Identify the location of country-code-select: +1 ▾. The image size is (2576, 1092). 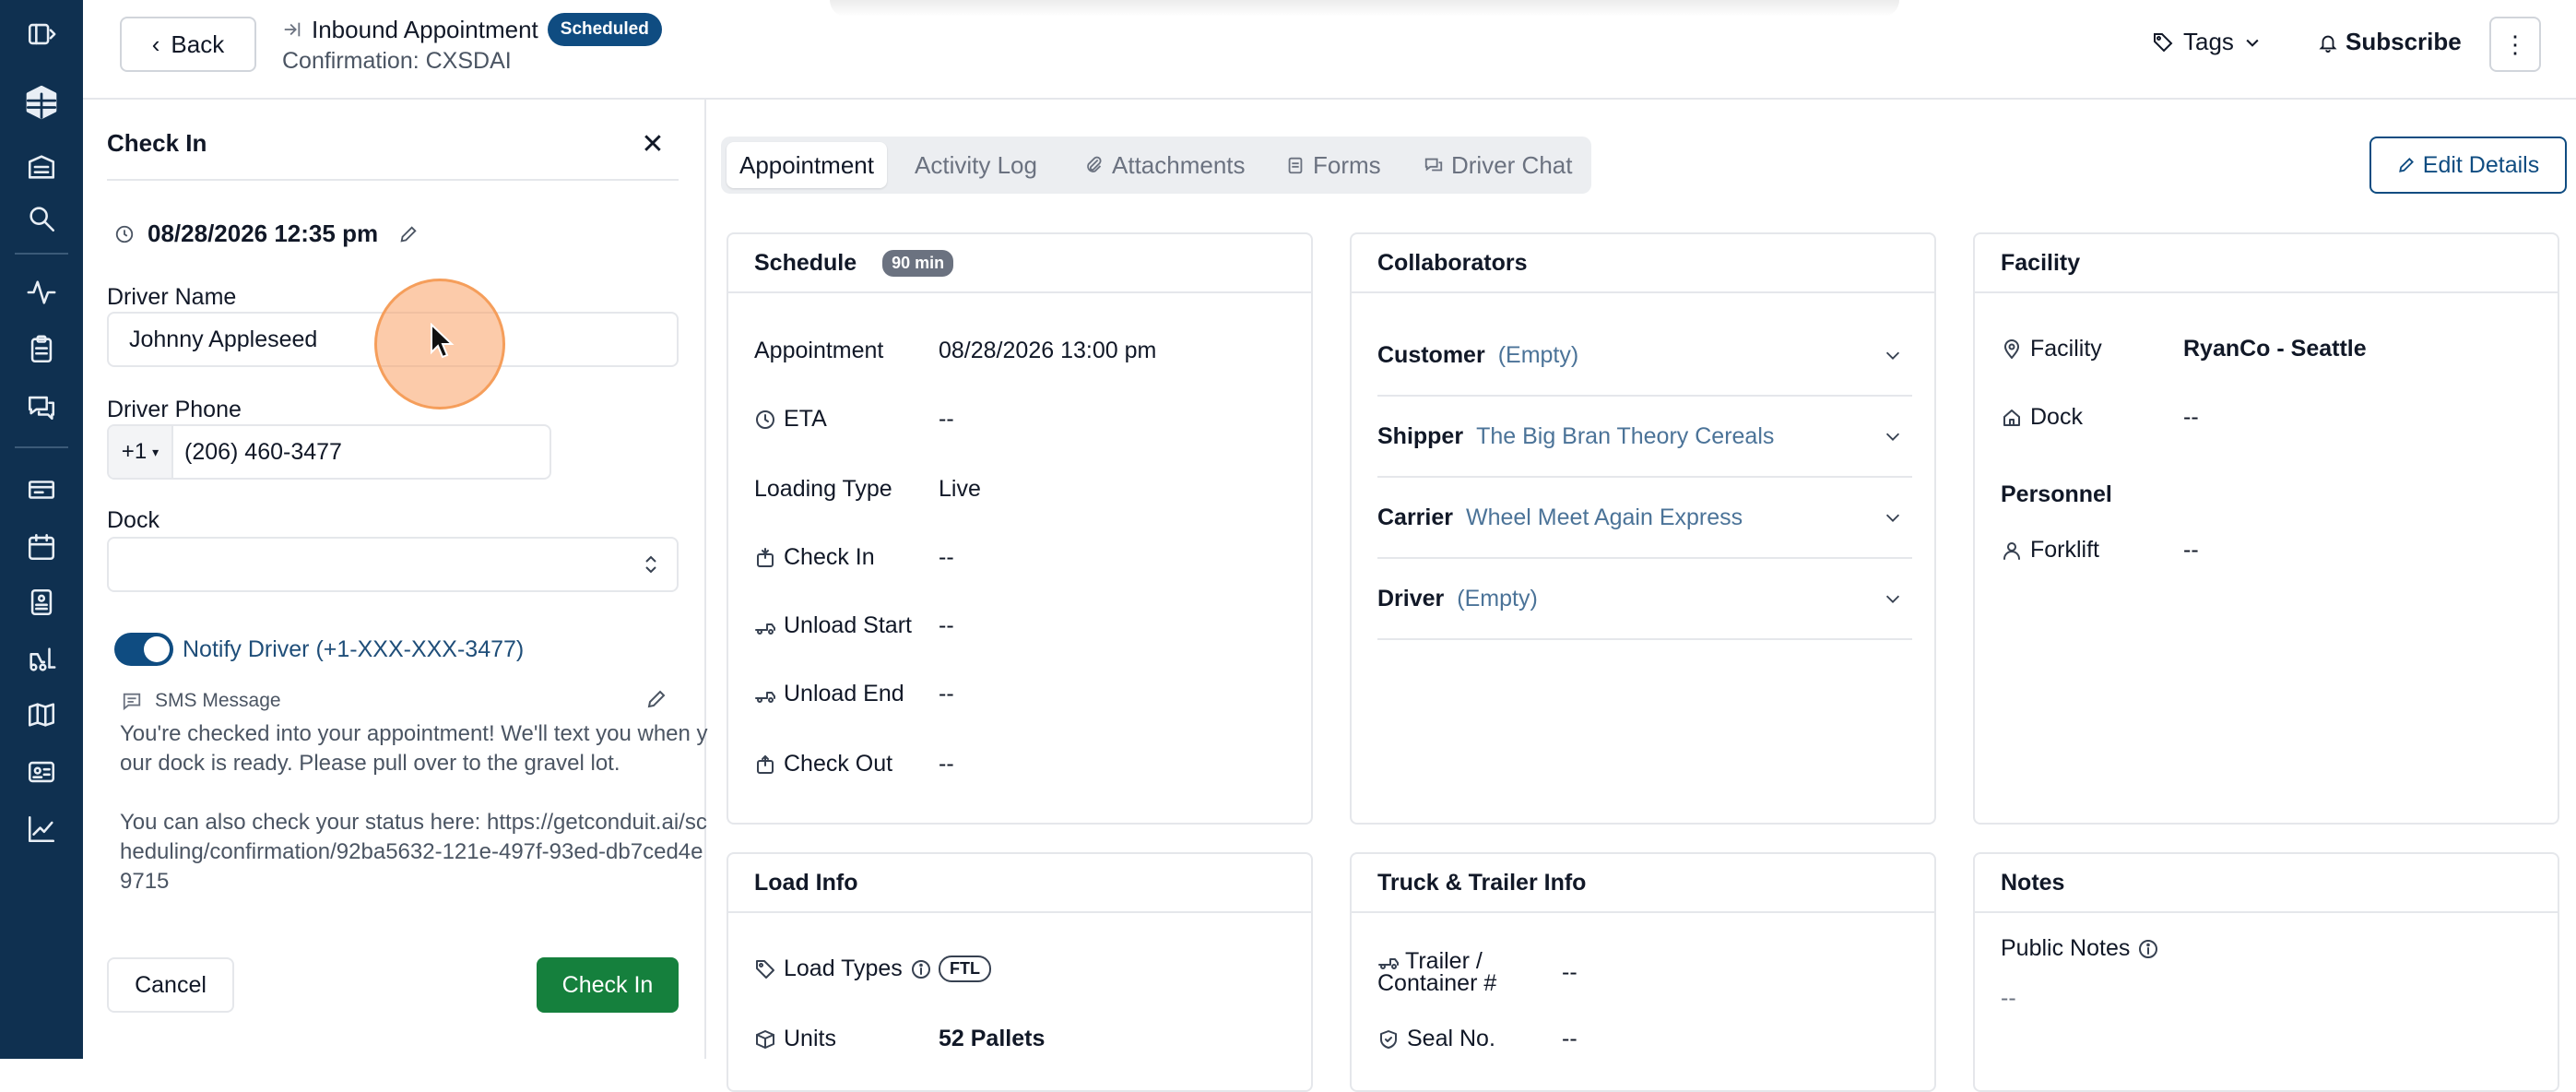
(141, 452).